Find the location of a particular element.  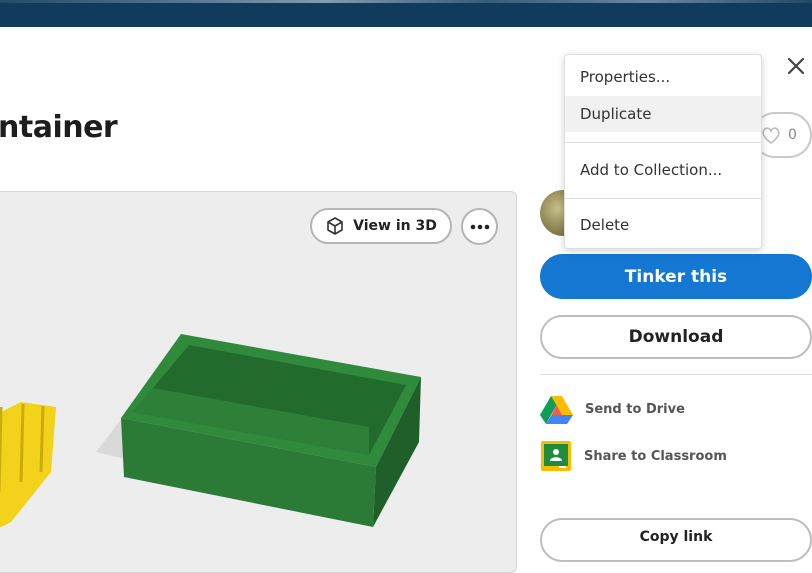

menu-item-duplicate: Duplicate is located at coordinates (663, 114).